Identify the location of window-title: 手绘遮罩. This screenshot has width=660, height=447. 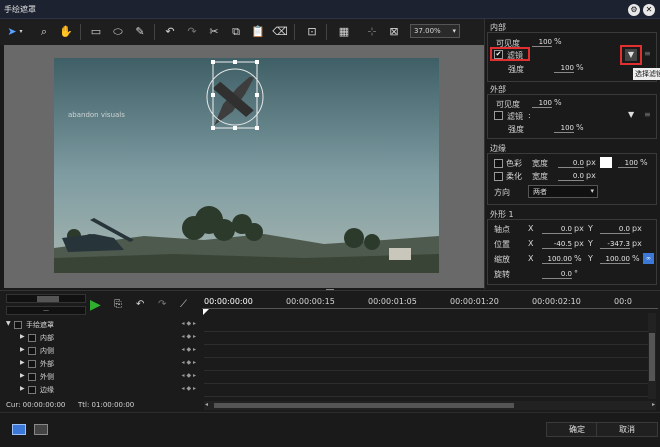
(20, 9).